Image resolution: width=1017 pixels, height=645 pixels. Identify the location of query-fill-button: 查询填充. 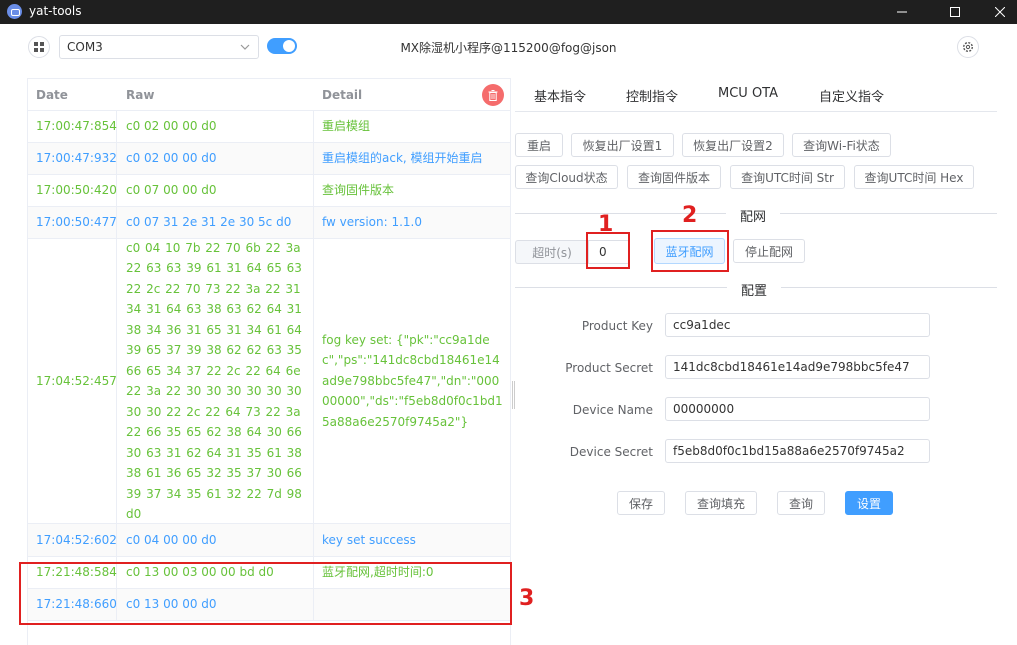
(721, 503).